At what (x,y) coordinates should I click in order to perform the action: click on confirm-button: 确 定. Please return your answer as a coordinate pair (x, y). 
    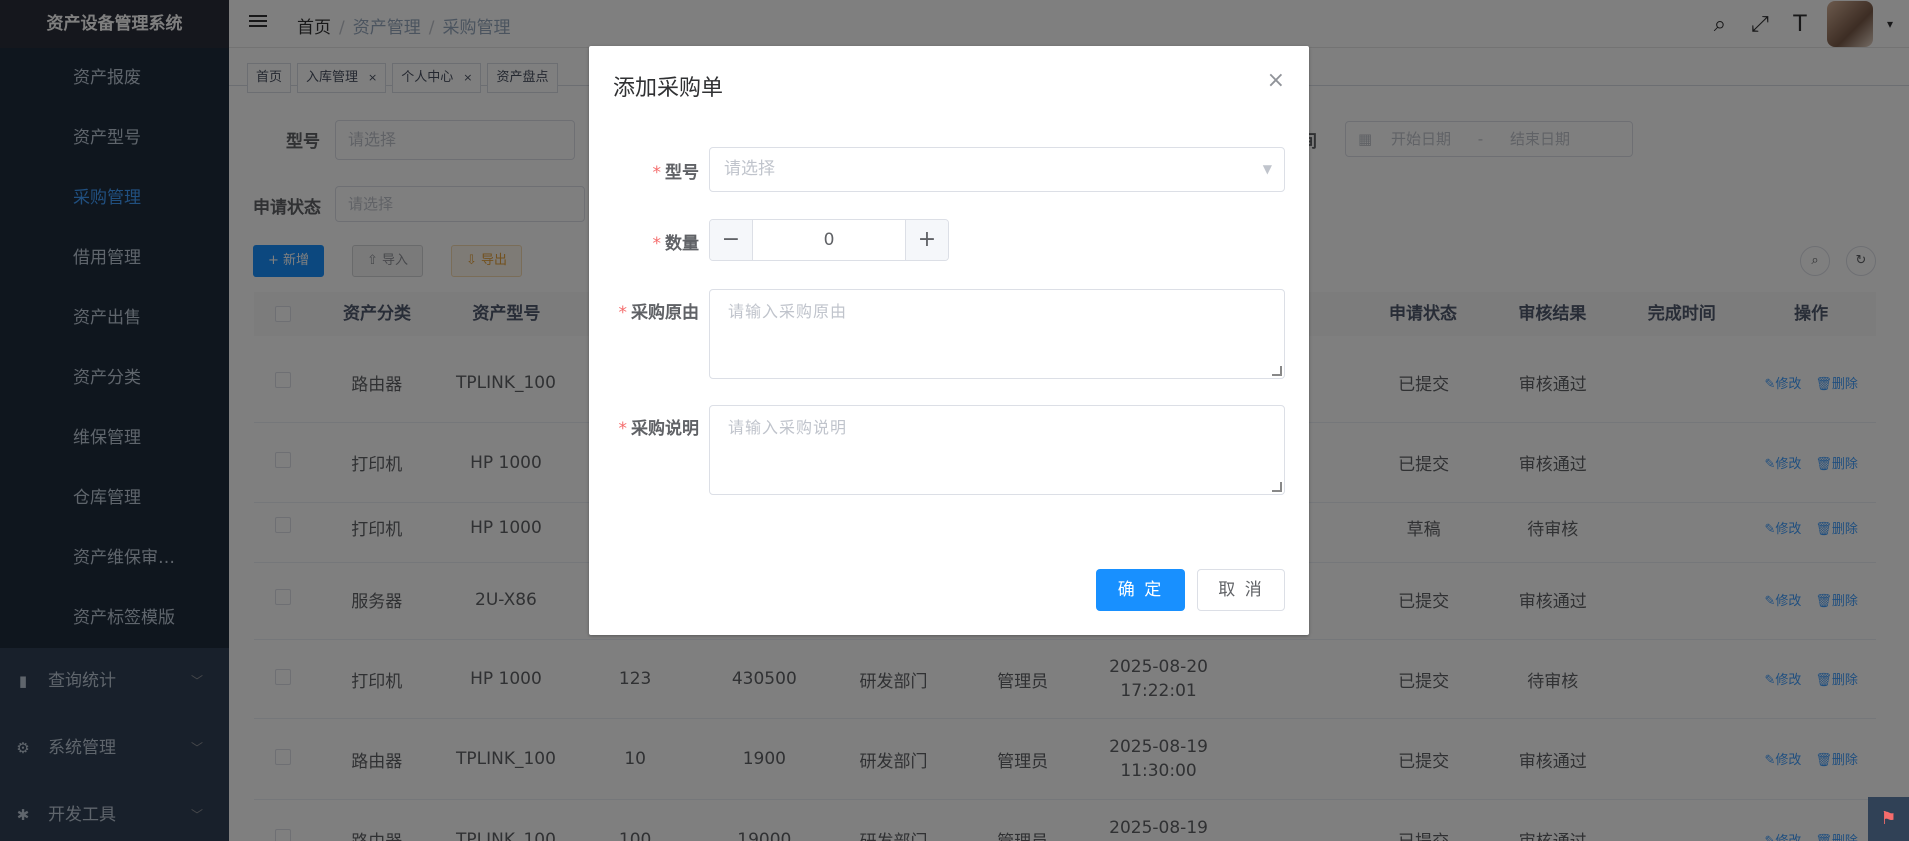
    Looking at the image, I should click on (1140, 590).